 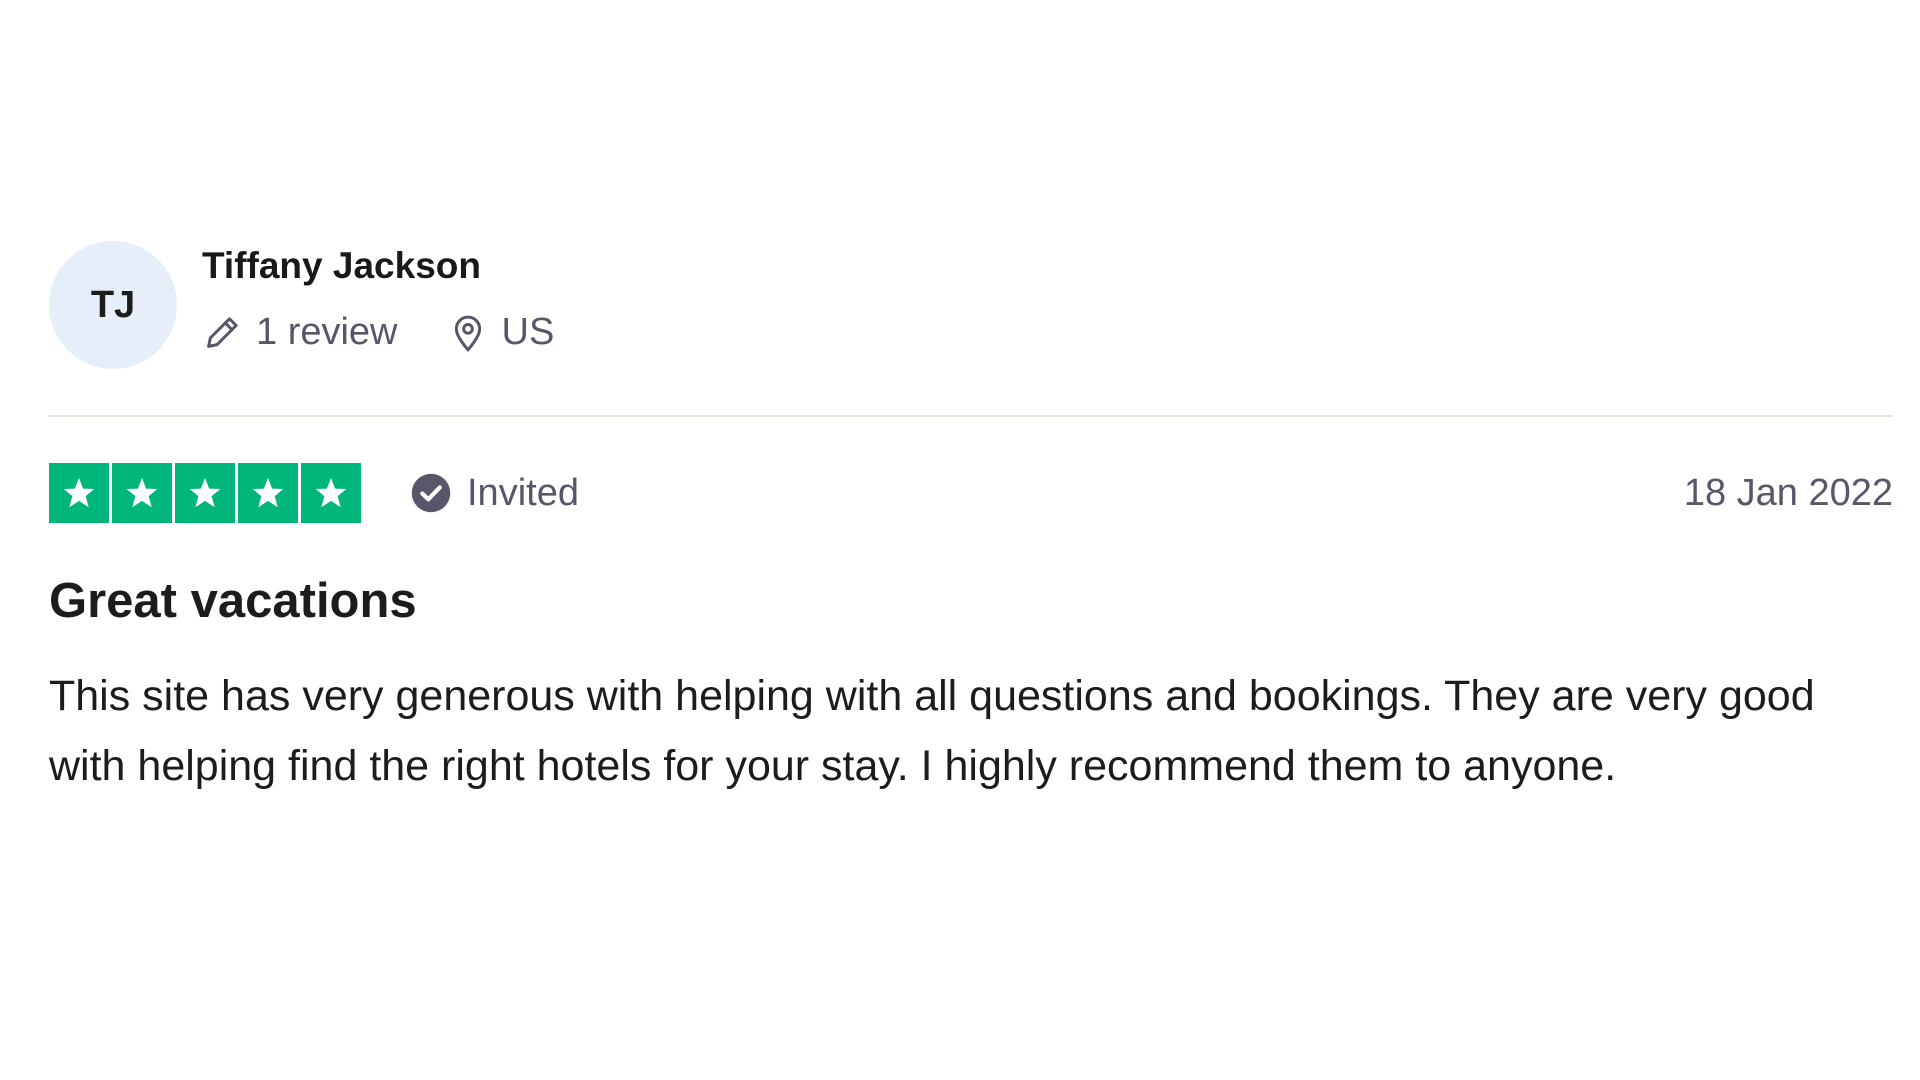 I want to click on consumer-info: Tiffany Jackson 1 review US, so click(x=378, y=299).